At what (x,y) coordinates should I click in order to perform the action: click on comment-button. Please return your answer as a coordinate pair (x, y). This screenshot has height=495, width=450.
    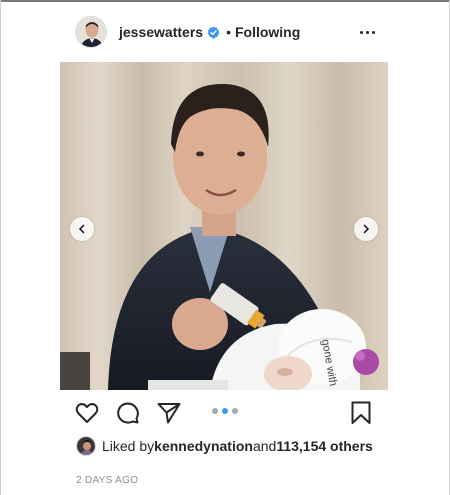
    Looking at the image, I should click on (128, 413).